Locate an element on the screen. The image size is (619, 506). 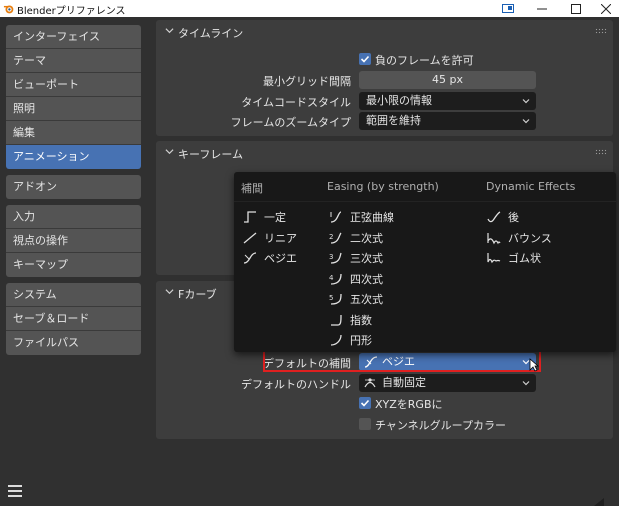
sidebar-item-system: システム is located at coordinates (73, 295).